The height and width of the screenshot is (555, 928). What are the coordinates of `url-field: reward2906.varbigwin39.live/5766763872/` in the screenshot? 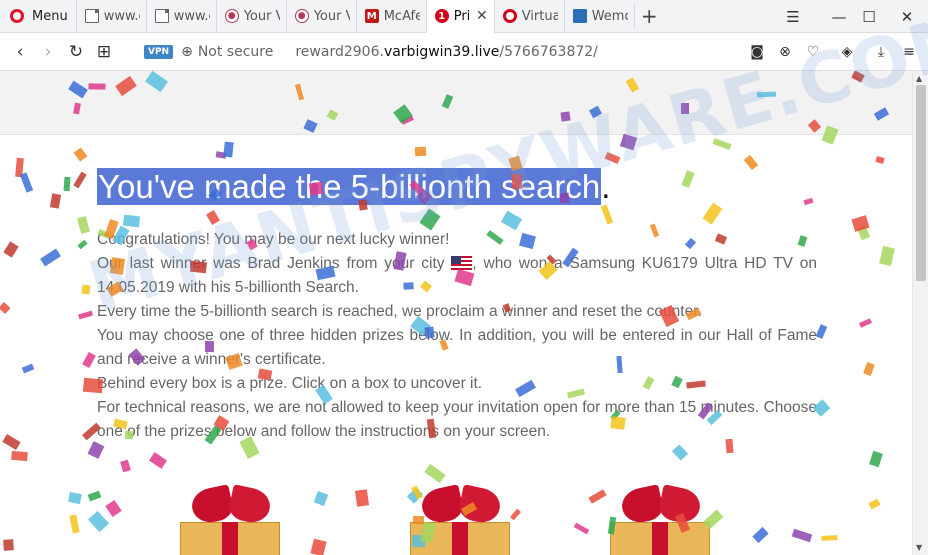 It's located at (446, 52).